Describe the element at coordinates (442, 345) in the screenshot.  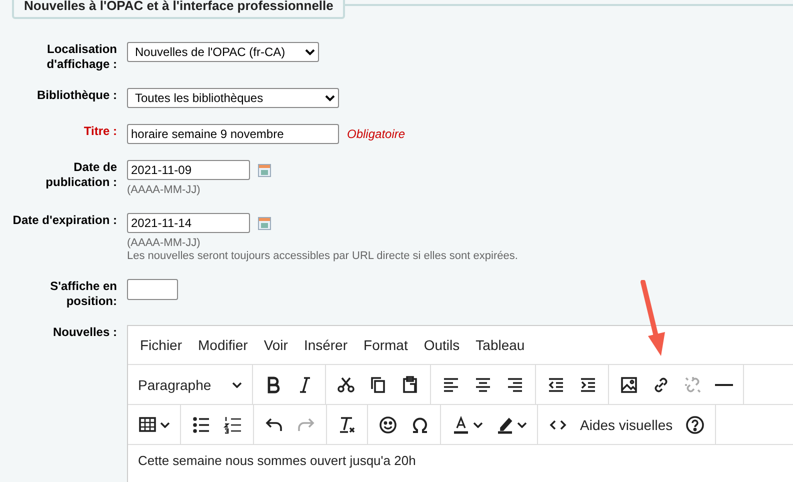
I see `menu-item: Outils` at that location.